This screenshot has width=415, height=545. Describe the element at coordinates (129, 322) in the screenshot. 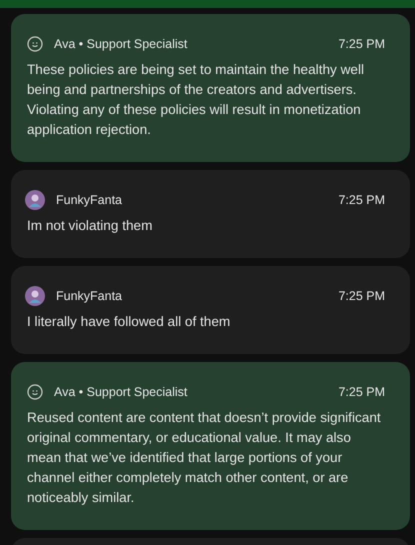

I see `message-text: I literally have followed all of them` at that location.